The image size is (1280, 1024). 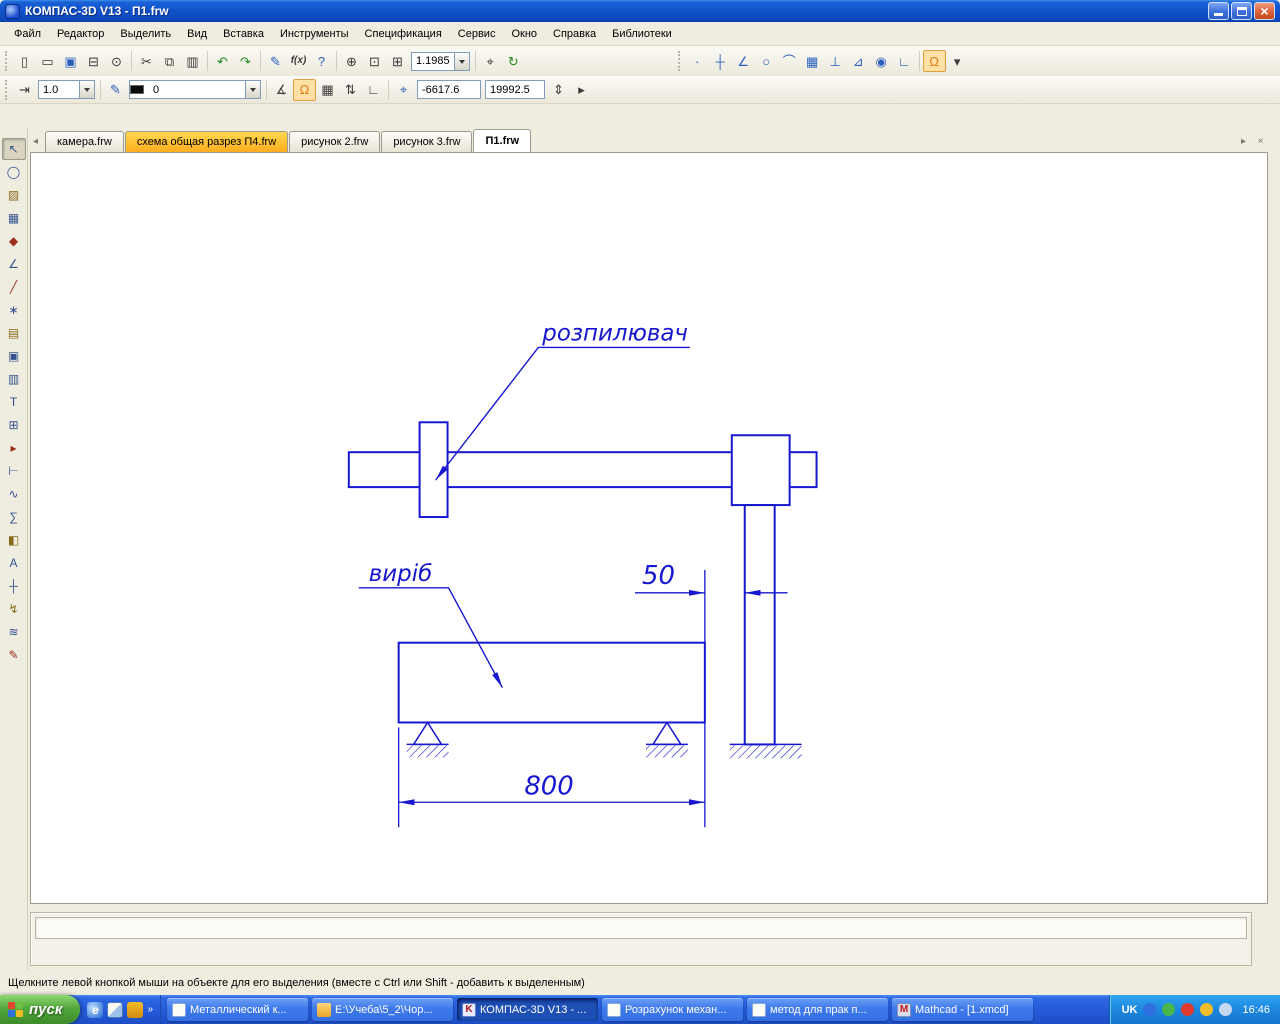 I want to click on message-field, so click(x=641, y=928).